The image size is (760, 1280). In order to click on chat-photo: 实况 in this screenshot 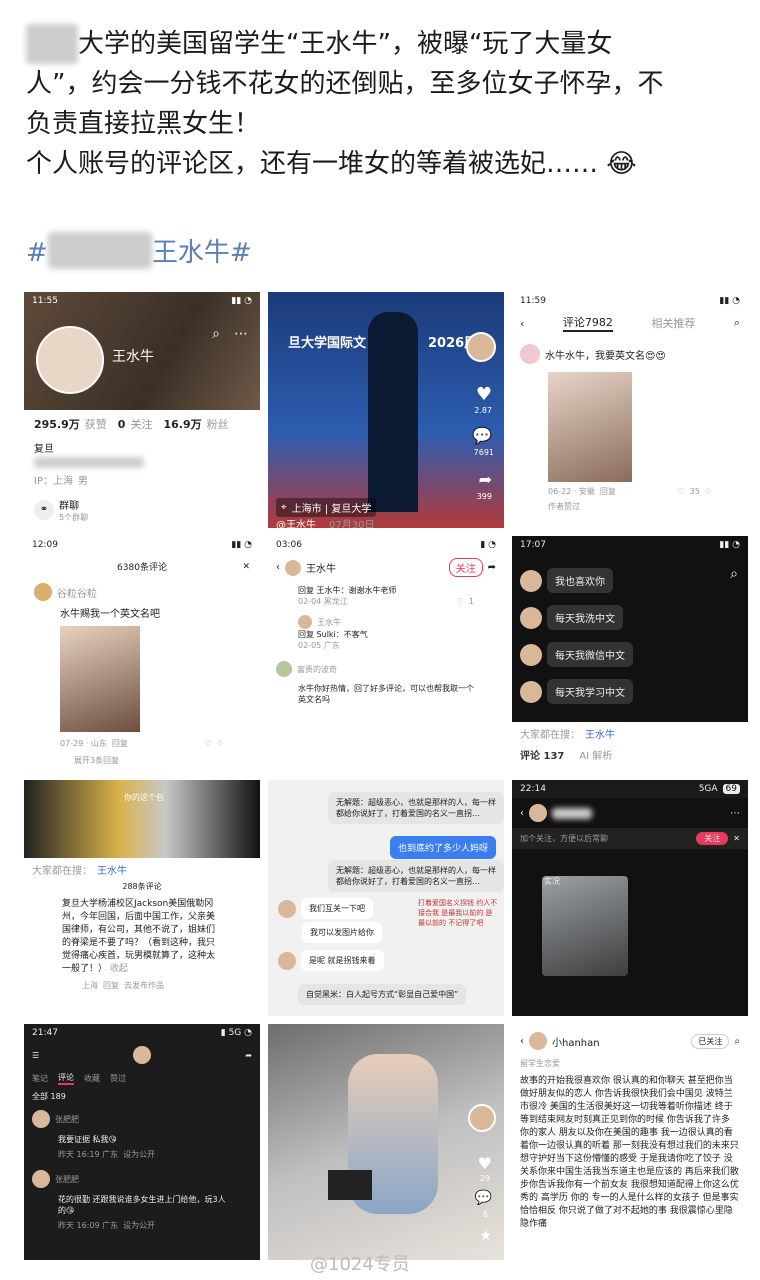, I will do `click(585, 926)`.